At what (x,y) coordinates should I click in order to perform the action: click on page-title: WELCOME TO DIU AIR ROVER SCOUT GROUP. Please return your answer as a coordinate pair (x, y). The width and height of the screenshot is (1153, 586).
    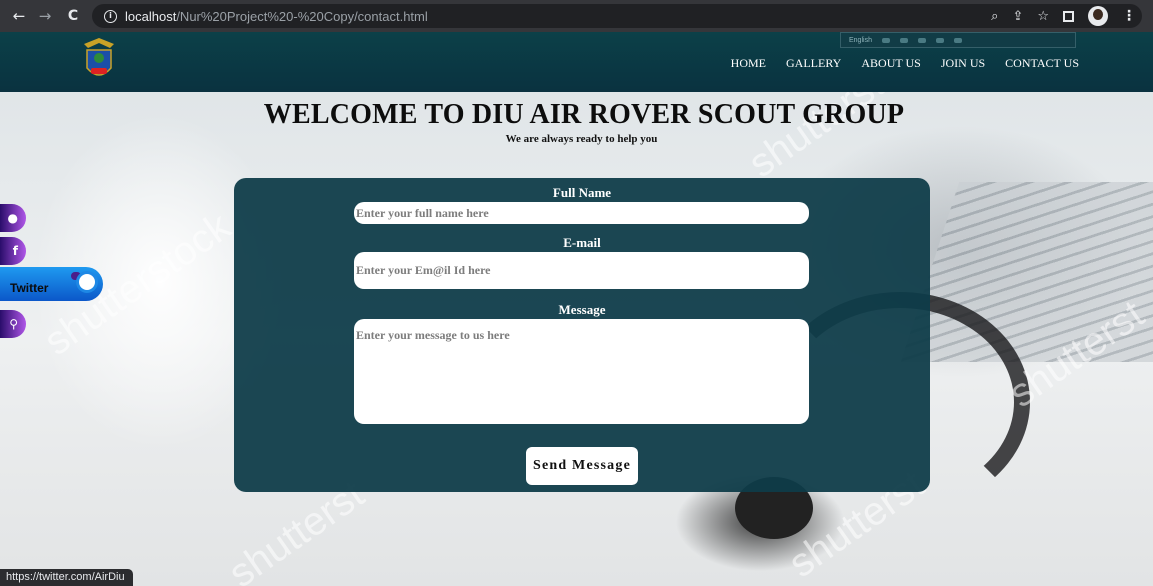
    Looking at the image, I should click on (584, 114).